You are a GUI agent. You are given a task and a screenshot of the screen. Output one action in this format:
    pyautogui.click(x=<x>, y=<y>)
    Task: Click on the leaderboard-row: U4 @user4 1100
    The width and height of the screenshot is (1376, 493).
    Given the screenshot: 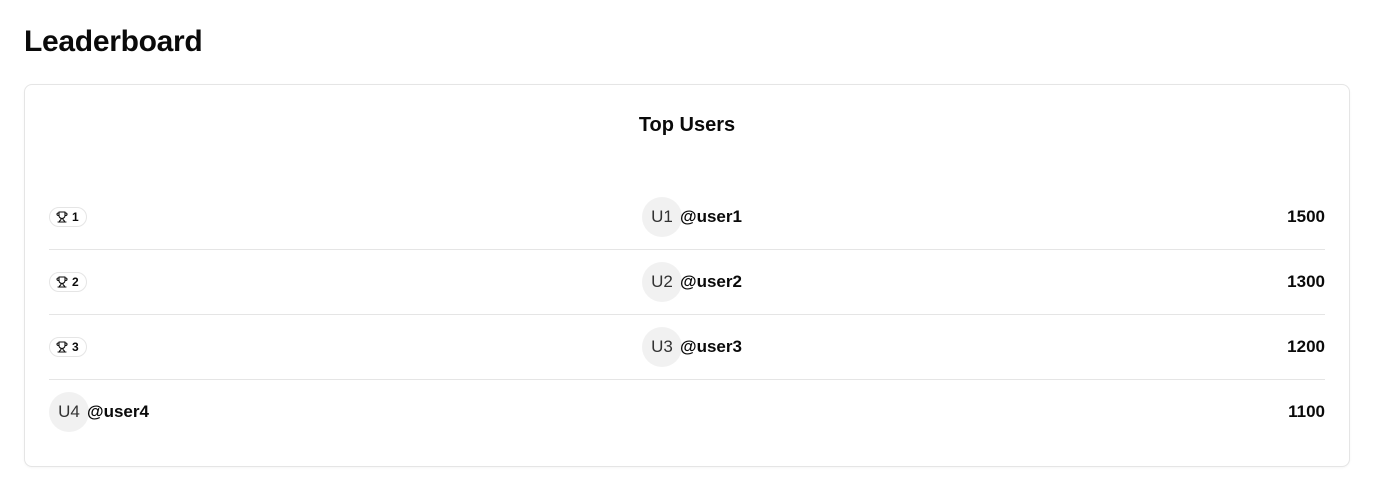 What is the action you would take?
    pyautogui.click(x=687, y=412)
    